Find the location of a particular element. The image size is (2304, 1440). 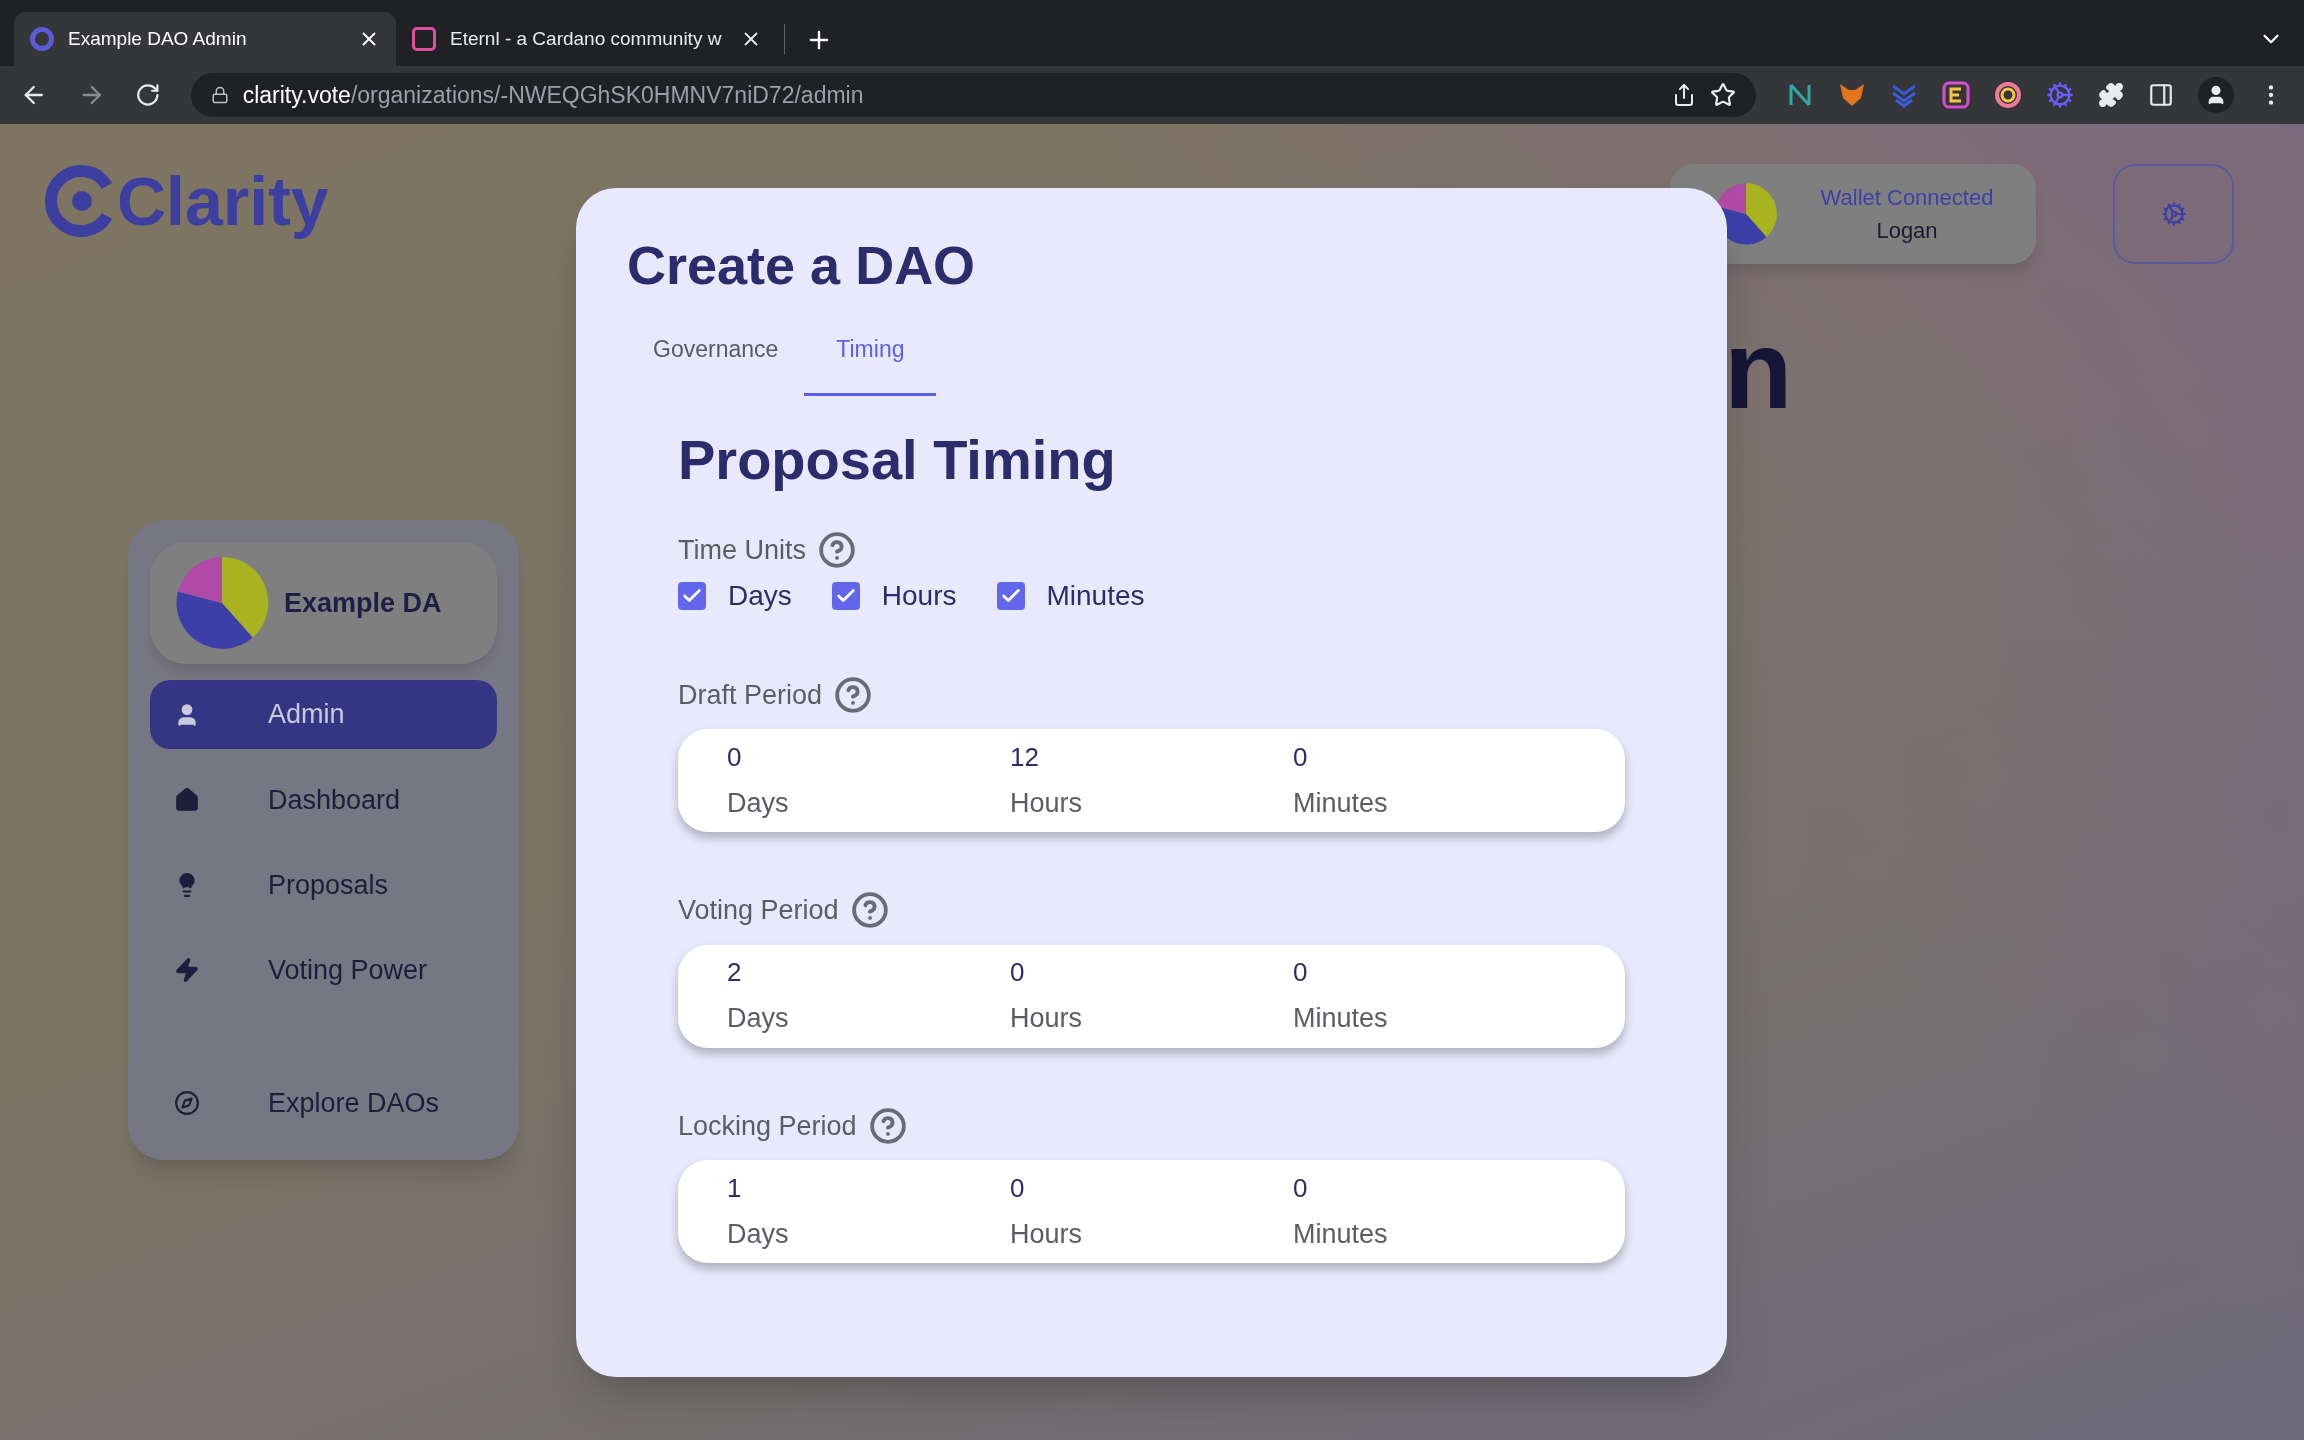

extensions-icon is located at coordinates (2111, 95).